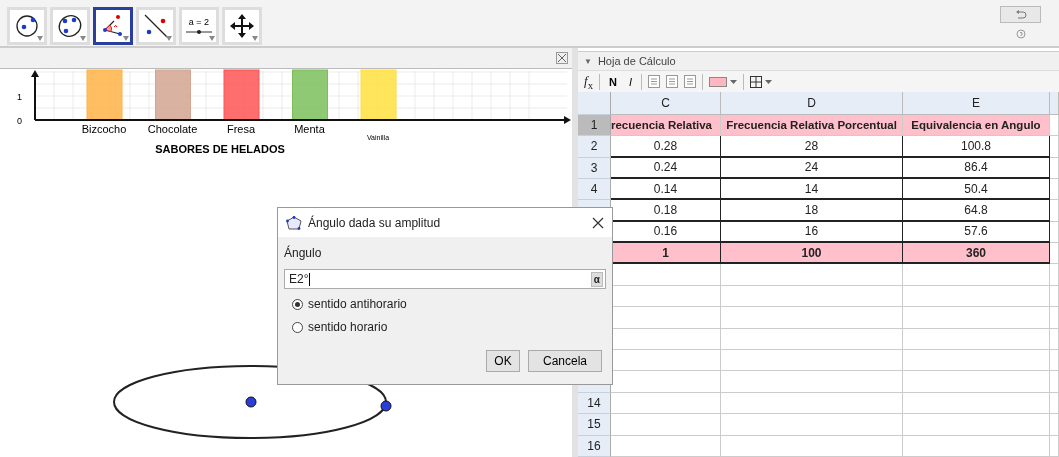  What do you see at coordinates (976, 125) in the screenshot?
I see `table-cell: Equivalencia en Angulo` at bounding box center [976, 125].